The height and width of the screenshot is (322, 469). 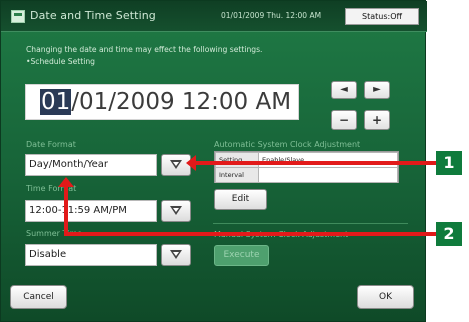 What do you see at coordinates (91, 211) in the screenshot?
I see `time-format-field: 12:00-11:59 AM/PM` at bounding box center [91, 211].